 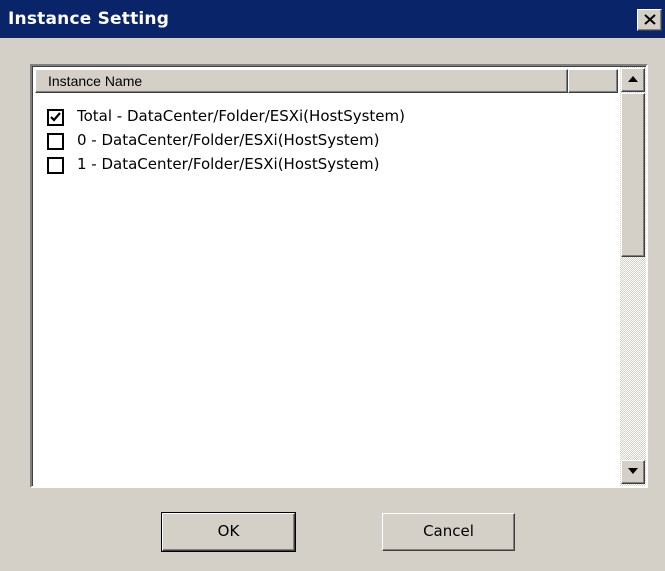 I want to click on scroll-up-button, so click(x=633, y=80).